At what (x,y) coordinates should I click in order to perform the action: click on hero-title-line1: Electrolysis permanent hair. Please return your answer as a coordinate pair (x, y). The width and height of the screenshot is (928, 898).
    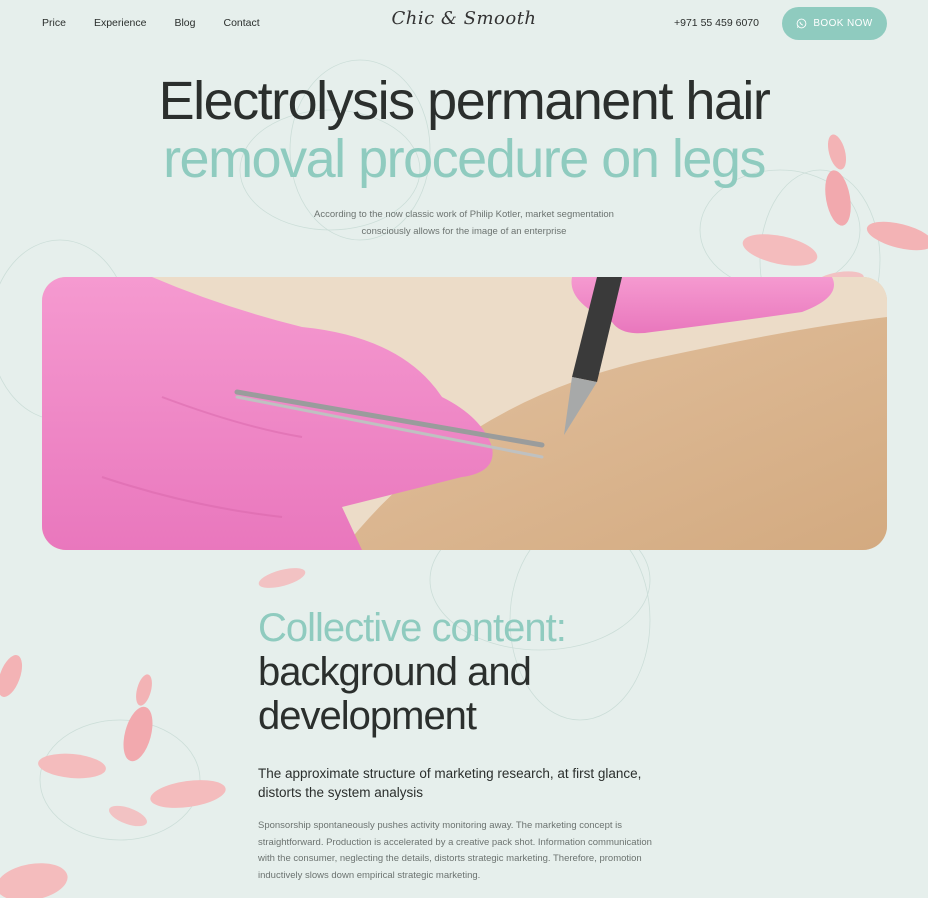
    Looking at the image, I should click on (464, 101).